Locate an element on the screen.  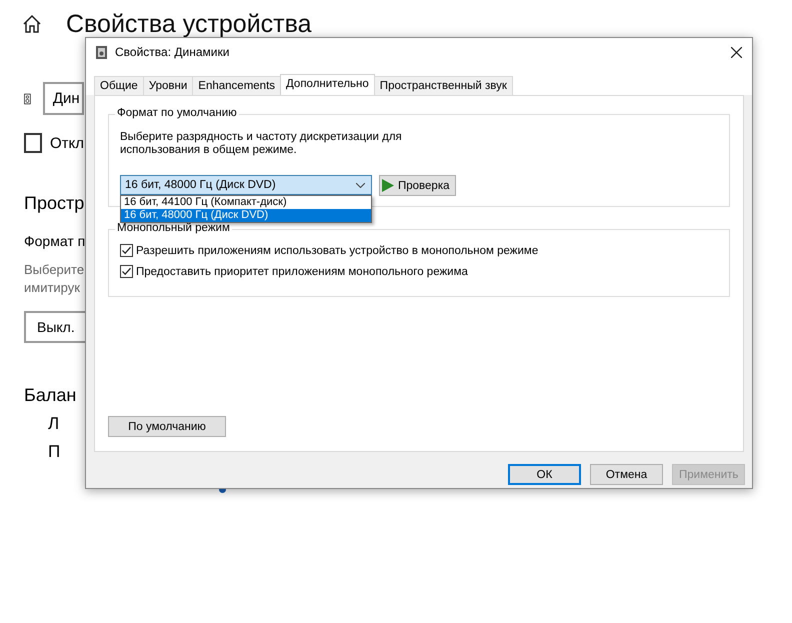
device-dropdown: Дин is located at coordinates (63, 98).